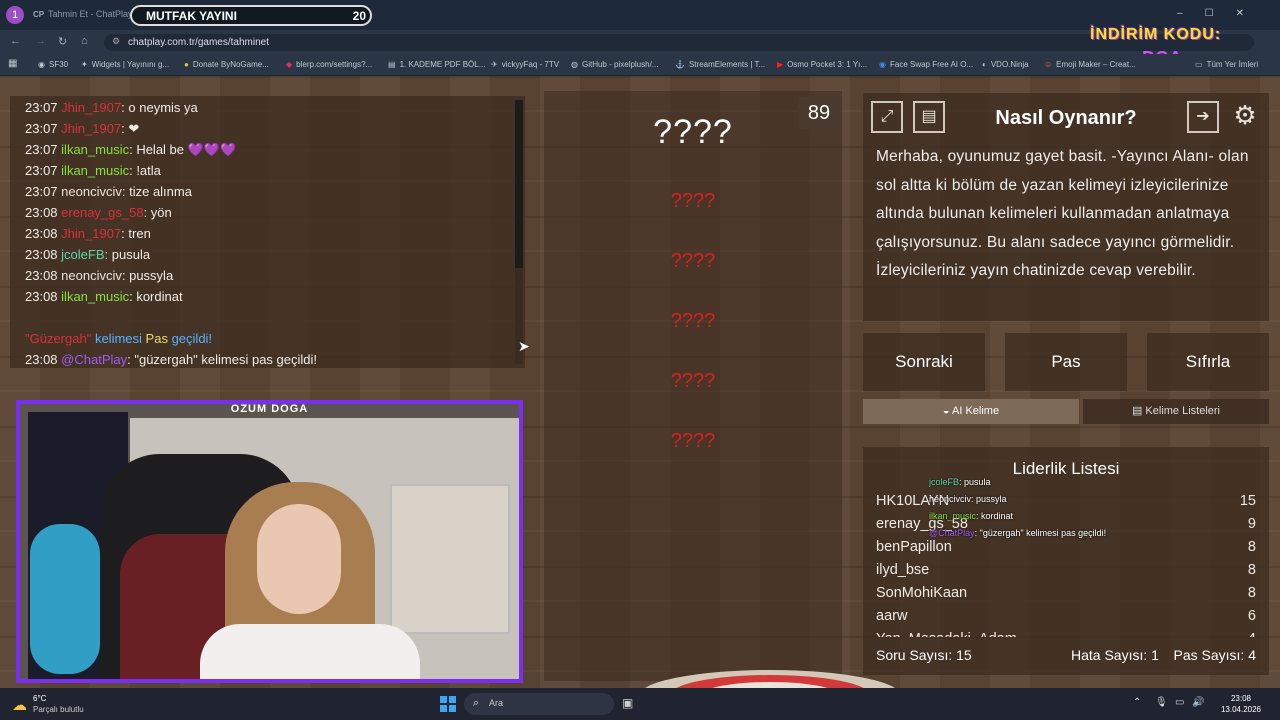 This screenshot has width=1280, height=720. I want to click on task-view-icon: ▣, so click(627, 703).